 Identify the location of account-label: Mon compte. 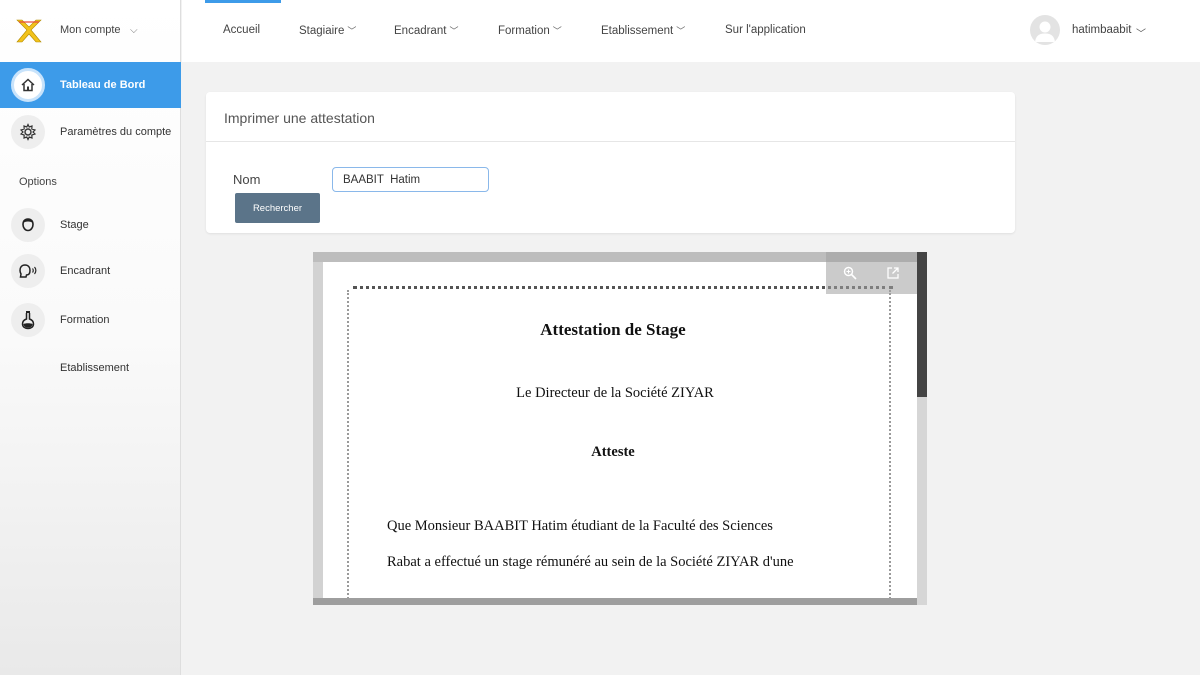
(90, 30).